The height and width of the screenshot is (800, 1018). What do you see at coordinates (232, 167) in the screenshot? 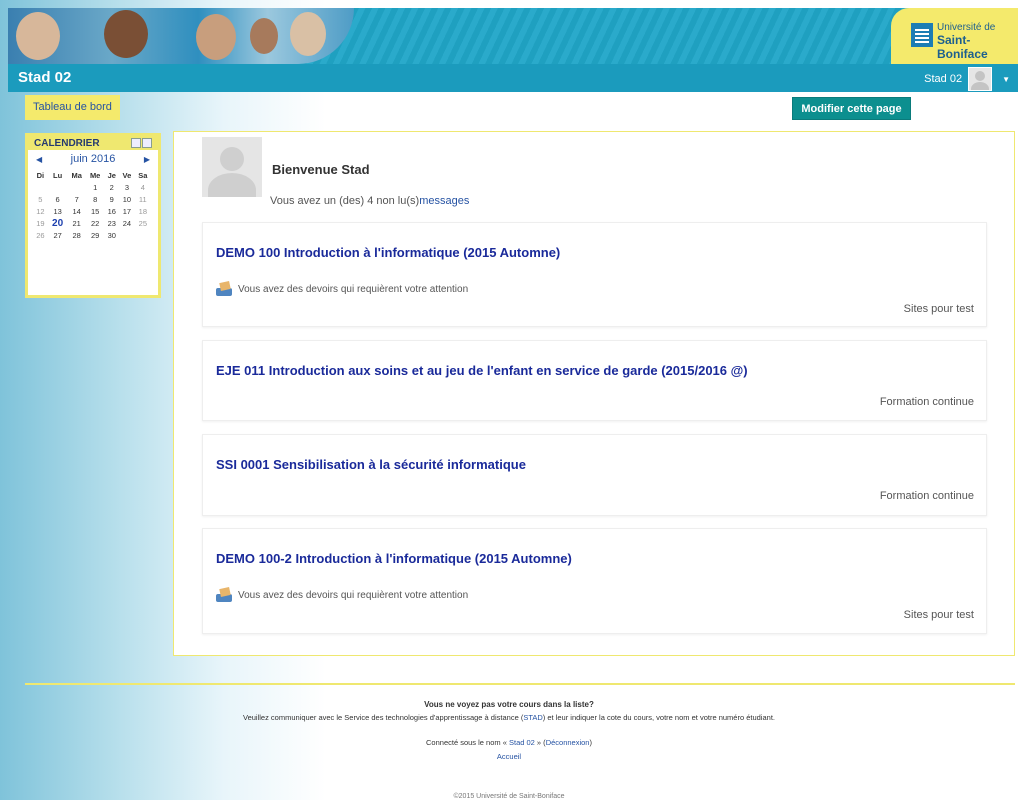
I see `welcome-avatar-icon` at bounding box center [232, 167].